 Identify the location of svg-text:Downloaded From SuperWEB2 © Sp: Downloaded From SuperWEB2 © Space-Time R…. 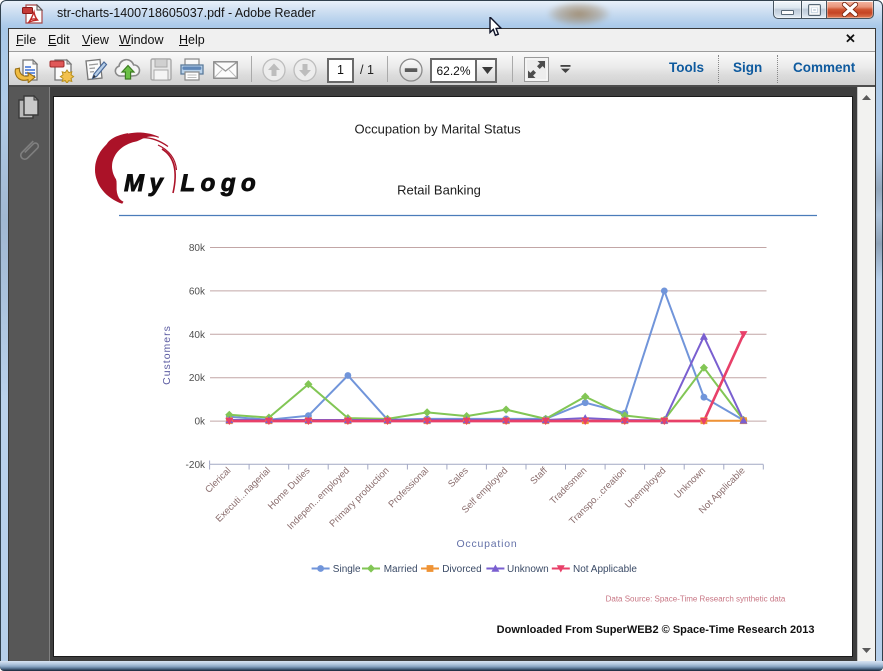
(656, 630).